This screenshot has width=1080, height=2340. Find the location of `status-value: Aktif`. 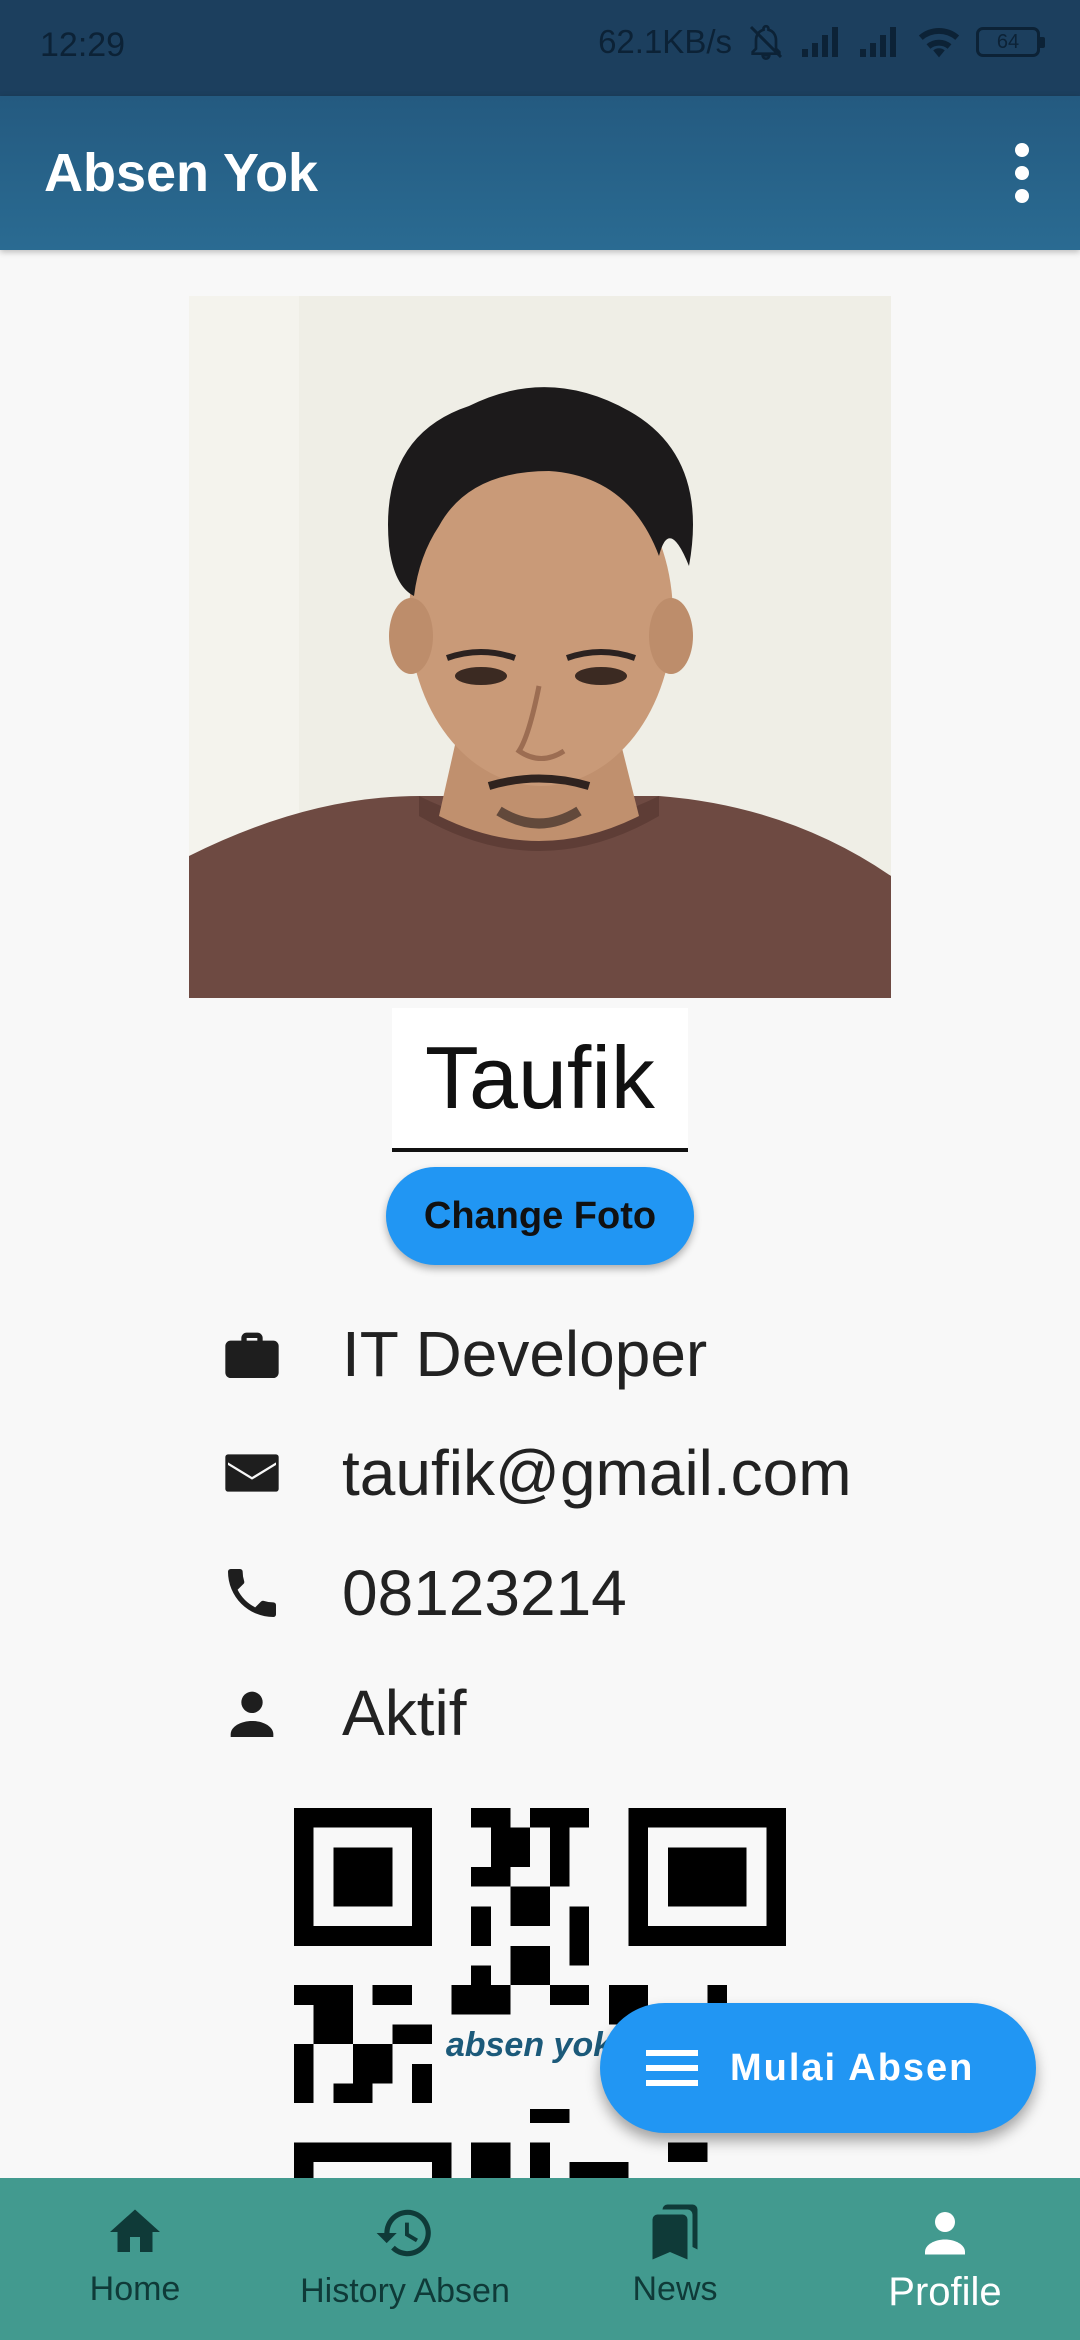

status-value: Aktif is located at coordinates (404, 1713).